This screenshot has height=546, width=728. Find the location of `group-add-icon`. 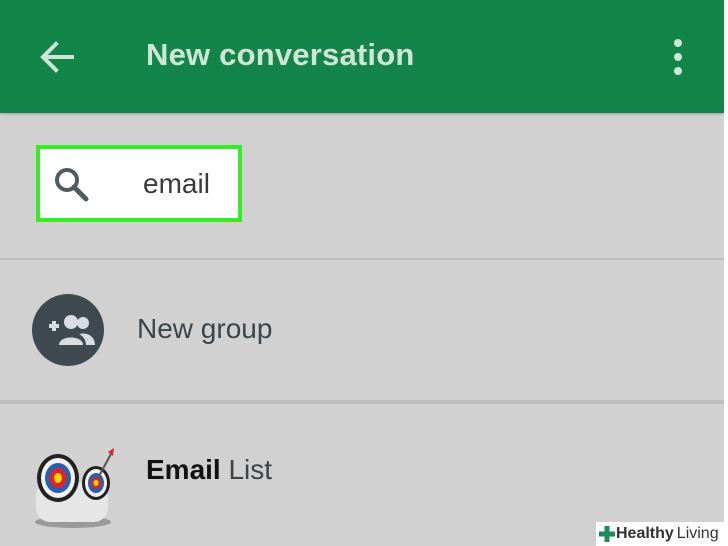

group-add-icon is located at coordinates (72, 330).